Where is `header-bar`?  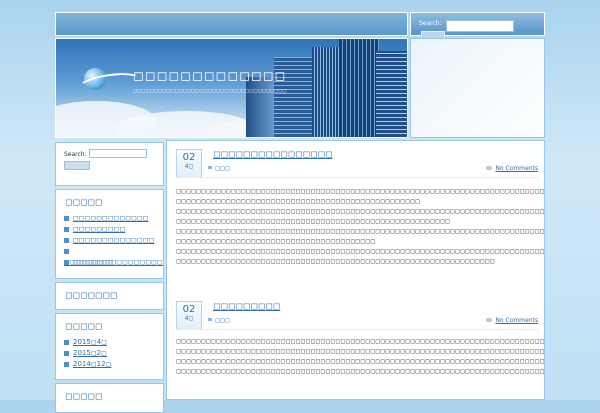 header-bar is located at coordinates (231, 24).